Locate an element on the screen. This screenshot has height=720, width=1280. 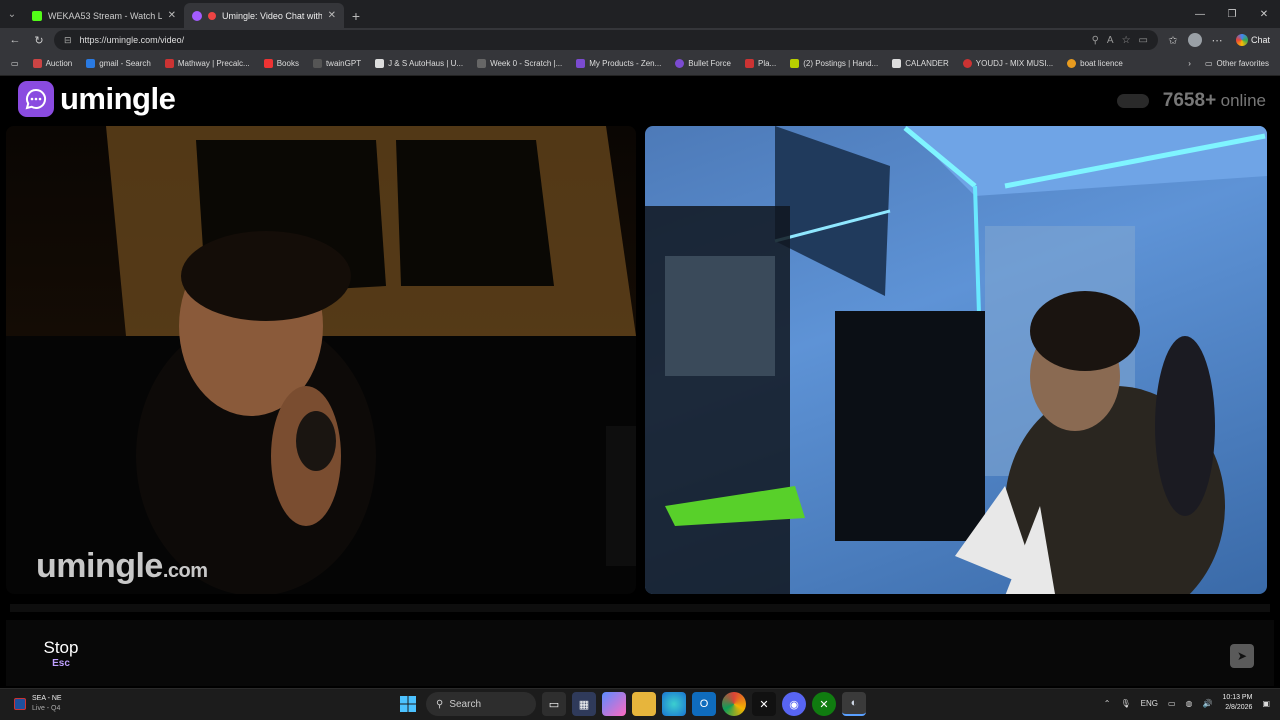
chat-bubble-icon is located at coordinates (36, 99).